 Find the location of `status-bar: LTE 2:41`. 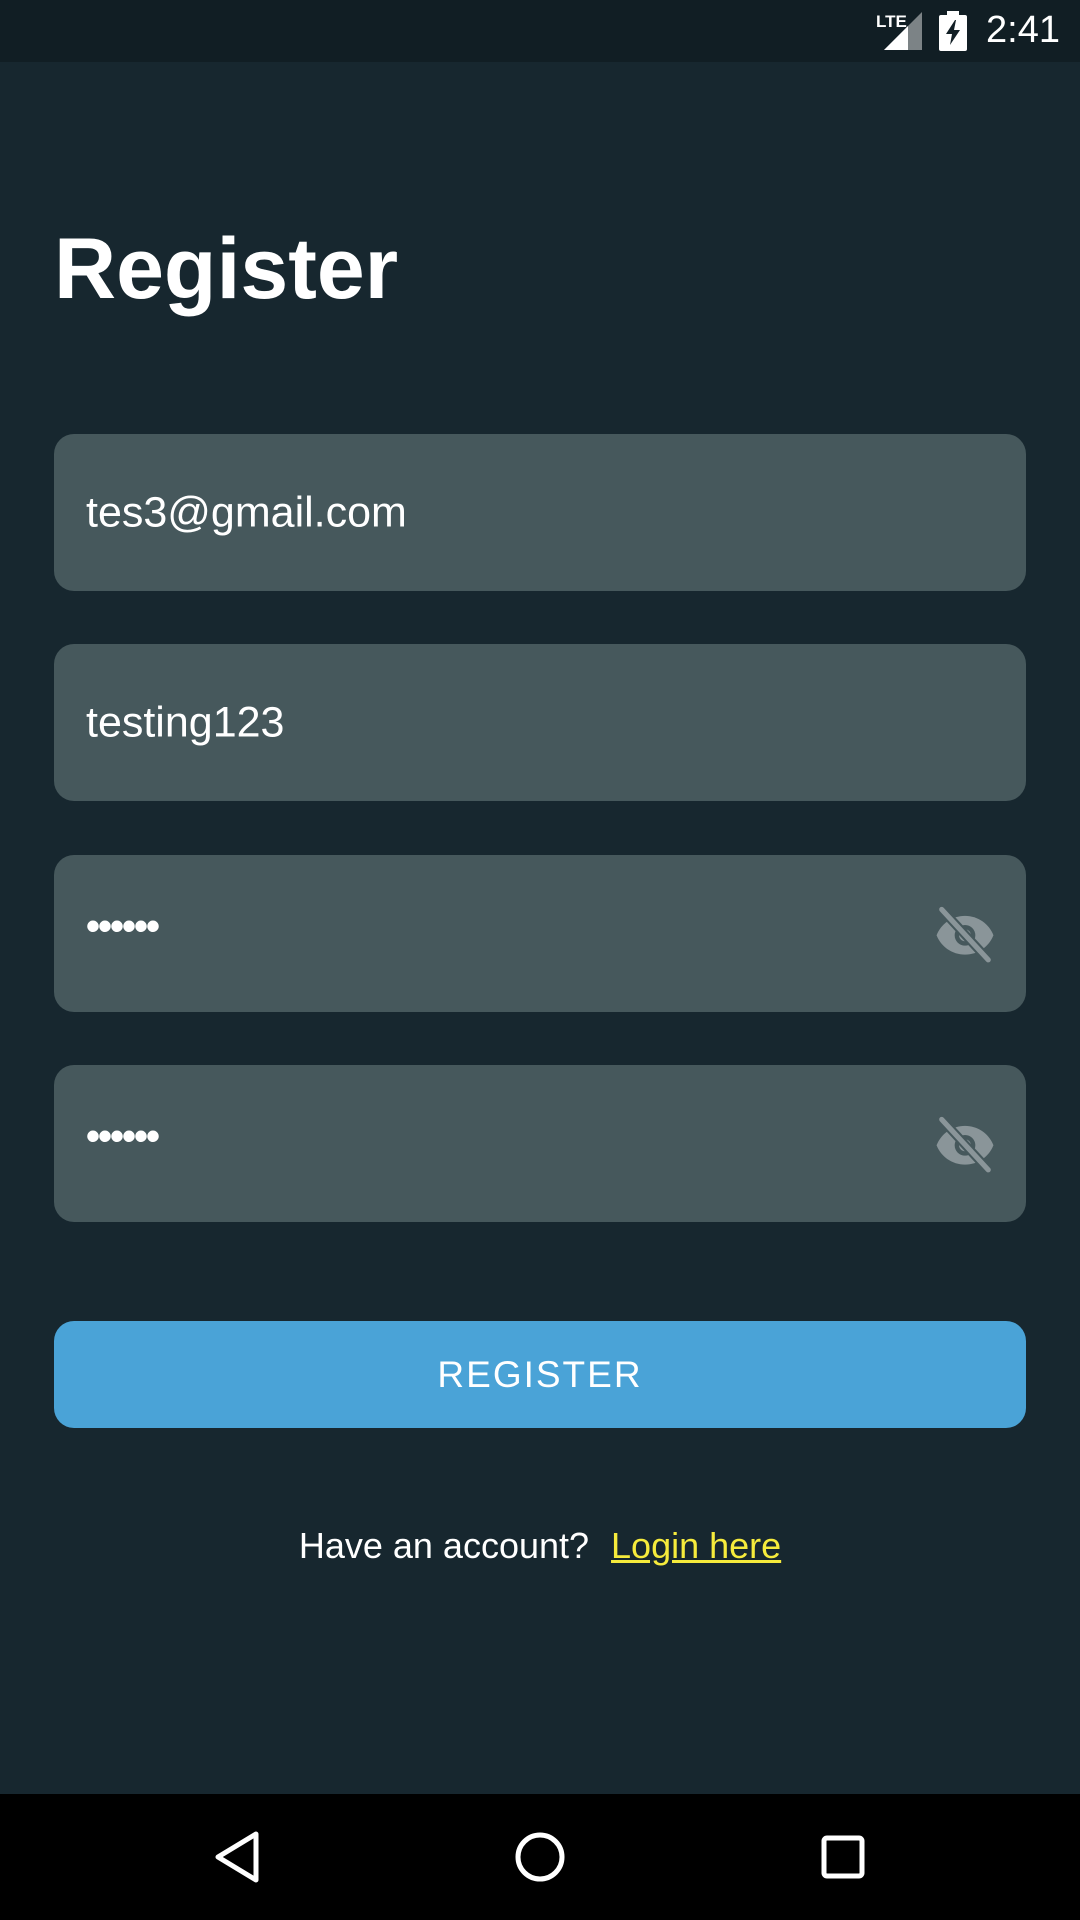

status-bar: LTE 2:41 is located at coordinates (540, 31).